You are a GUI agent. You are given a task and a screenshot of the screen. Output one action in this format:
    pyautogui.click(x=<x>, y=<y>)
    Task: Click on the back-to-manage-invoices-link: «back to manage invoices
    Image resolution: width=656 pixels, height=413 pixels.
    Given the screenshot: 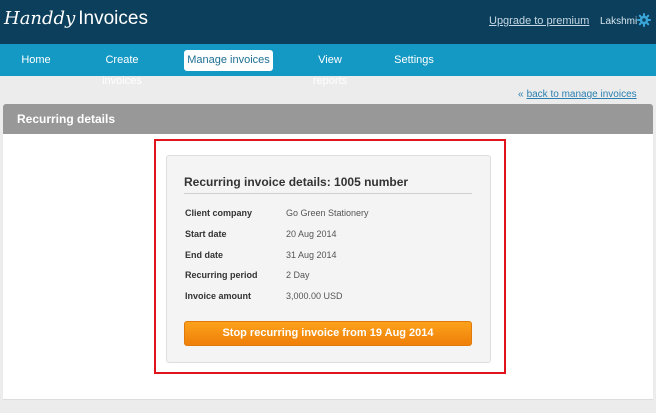 What is the action you would take?
    pyautogui.click(x=577, y=94)
    